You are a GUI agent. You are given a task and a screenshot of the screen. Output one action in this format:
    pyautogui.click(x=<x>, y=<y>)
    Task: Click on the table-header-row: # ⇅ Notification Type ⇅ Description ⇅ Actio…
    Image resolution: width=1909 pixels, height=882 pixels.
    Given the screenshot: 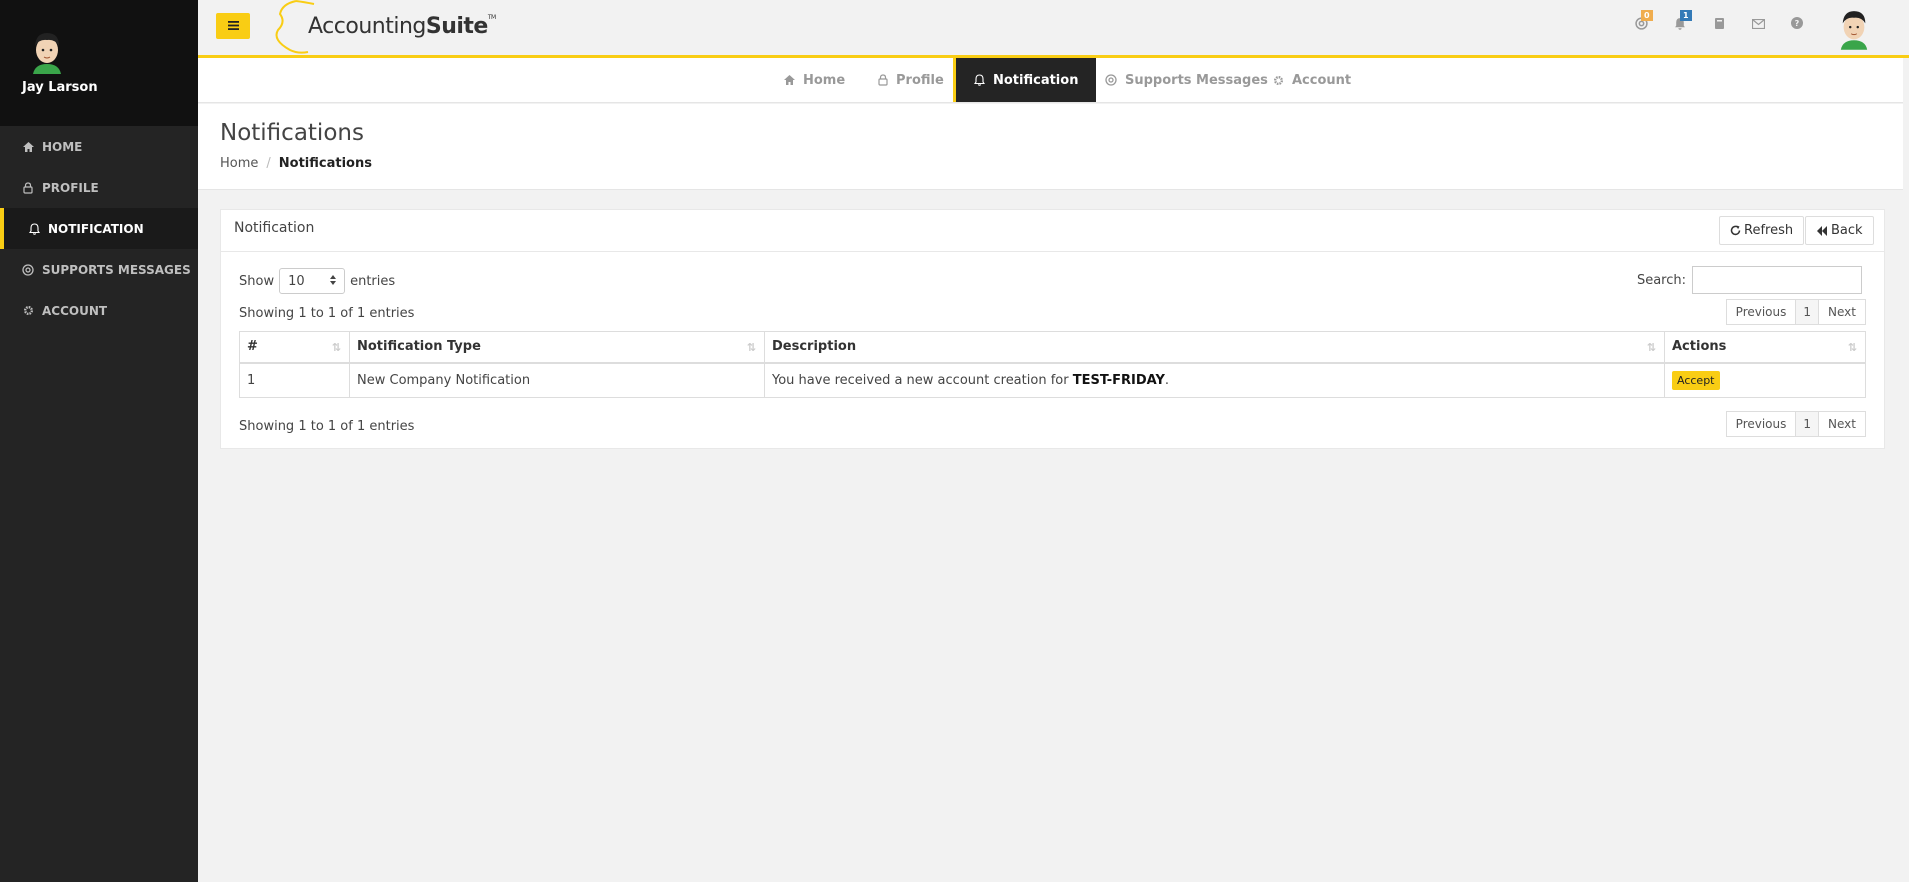 What is the action you would take?
    pyautogui.click(x=1052, y=347)
    